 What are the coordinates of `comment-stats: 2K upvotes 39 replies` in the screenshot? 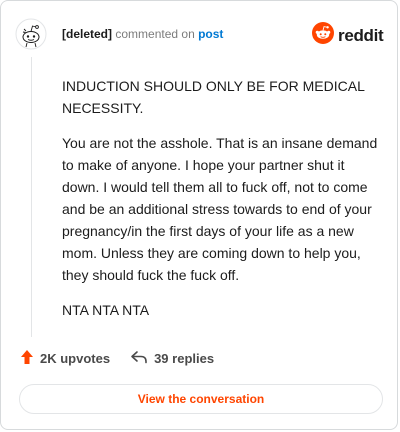 It's located at (117, 358).